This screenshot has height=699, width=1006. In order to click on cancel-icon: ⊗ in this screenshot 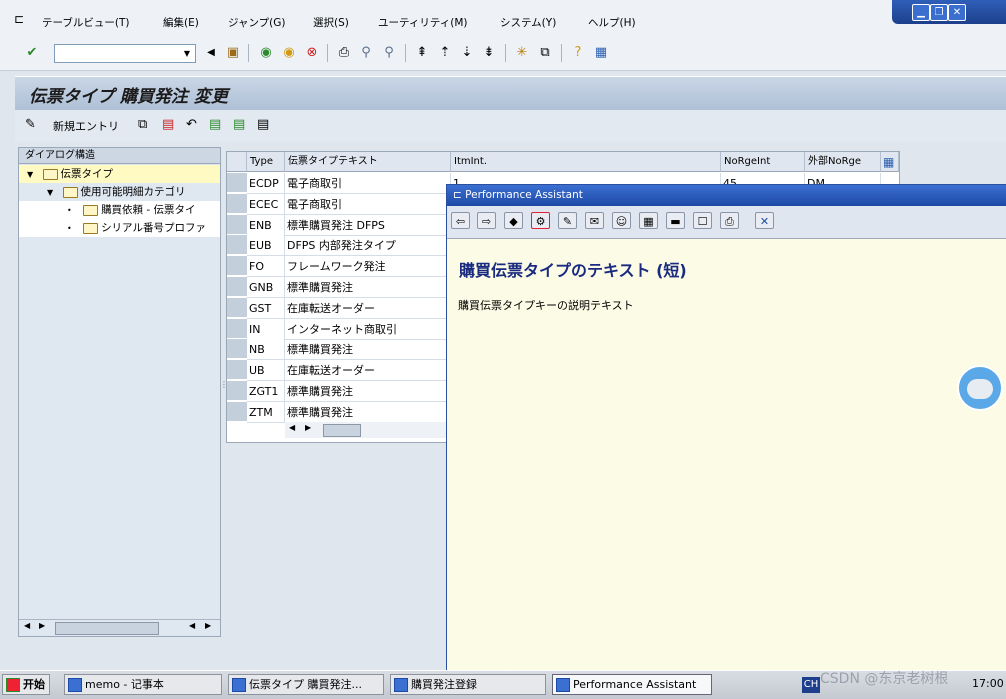, I will do `click(312, 53)`.